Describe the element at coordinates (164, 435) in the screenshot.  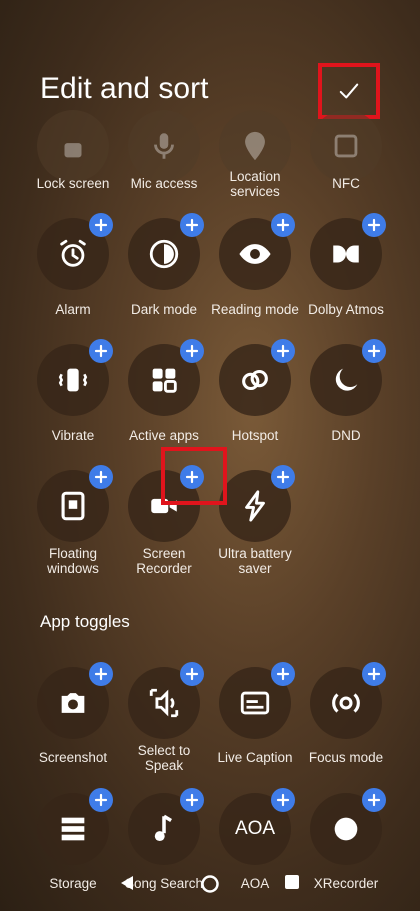
I see `tile-label: Active apps` at that location.